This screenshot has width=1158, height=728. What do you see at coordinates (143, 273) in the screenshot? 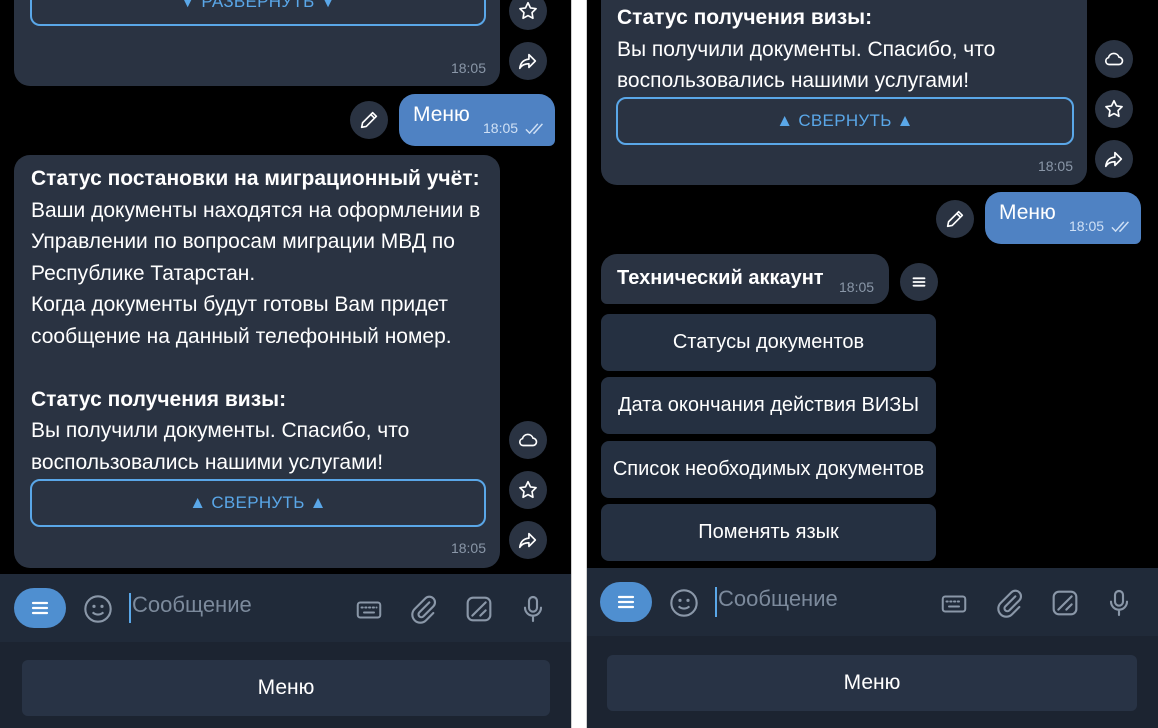
I see `status-line: Республике Татарстан.` at bounding box center [143, 273].